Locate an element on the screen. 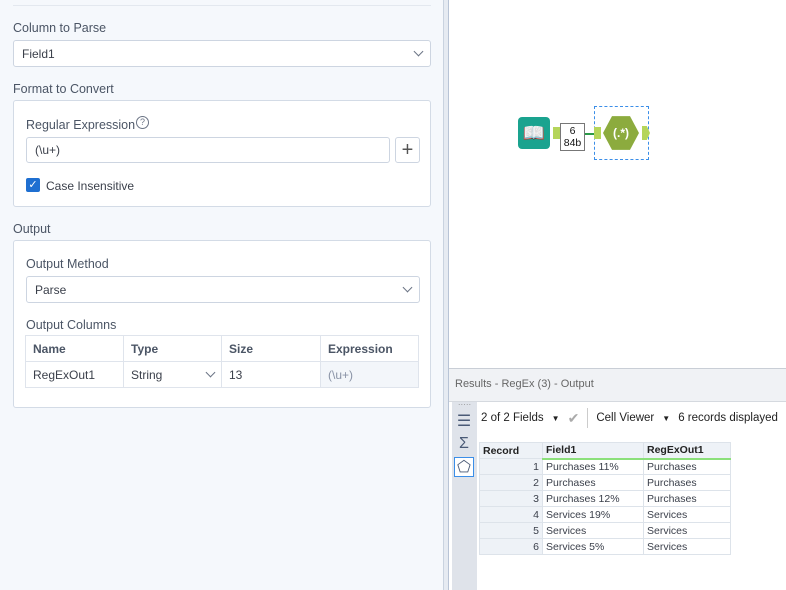  regex-input: (\u+) is located at coordinates (208, 150).